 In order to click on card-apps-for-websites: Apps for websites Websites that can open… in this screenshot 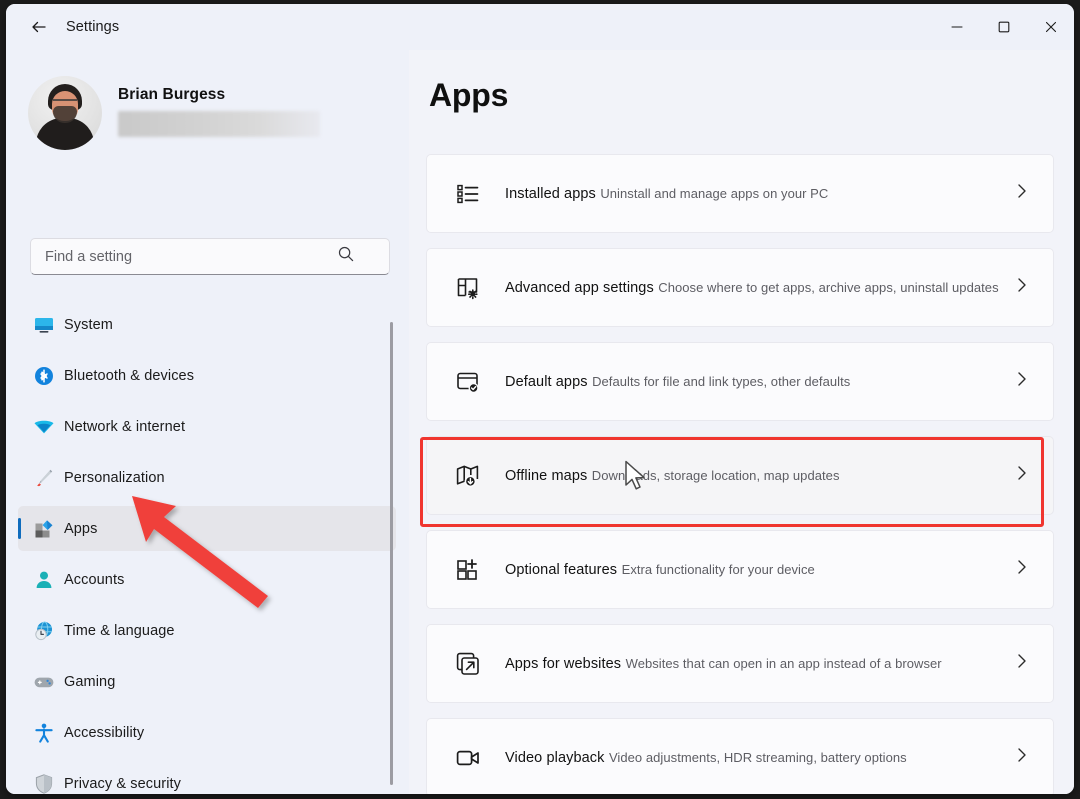, I will do `click(740, 663)`.